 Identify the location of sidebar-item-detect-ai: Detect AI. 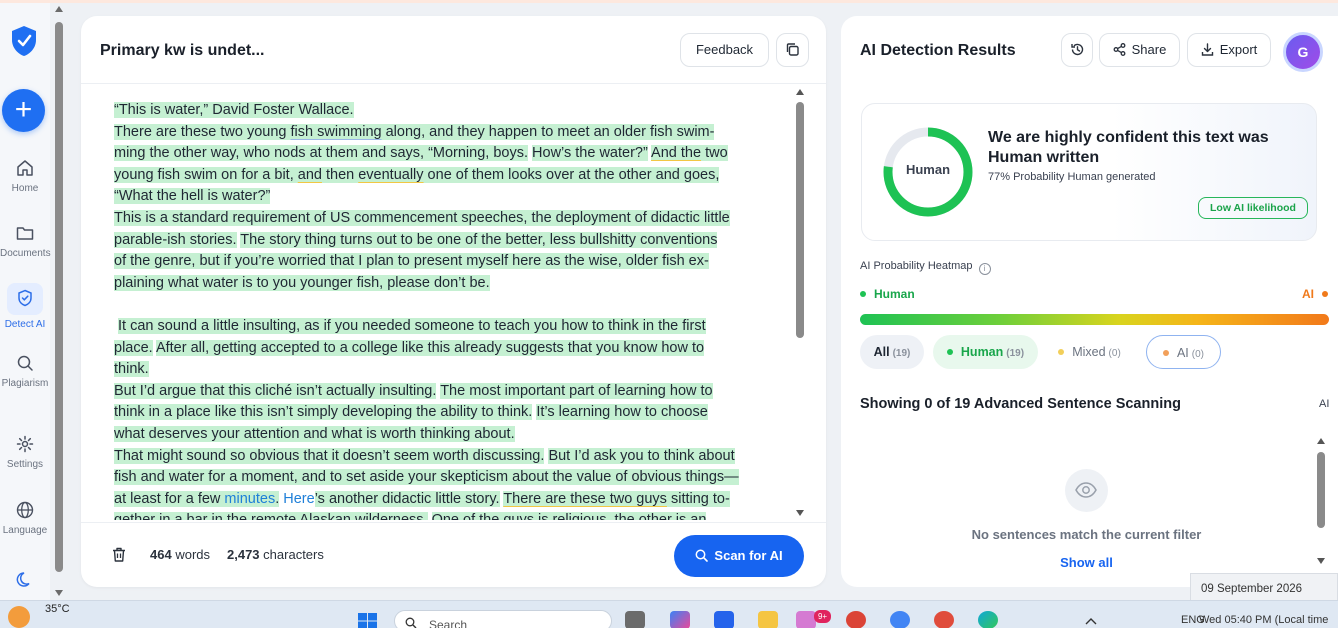
(25, 306).